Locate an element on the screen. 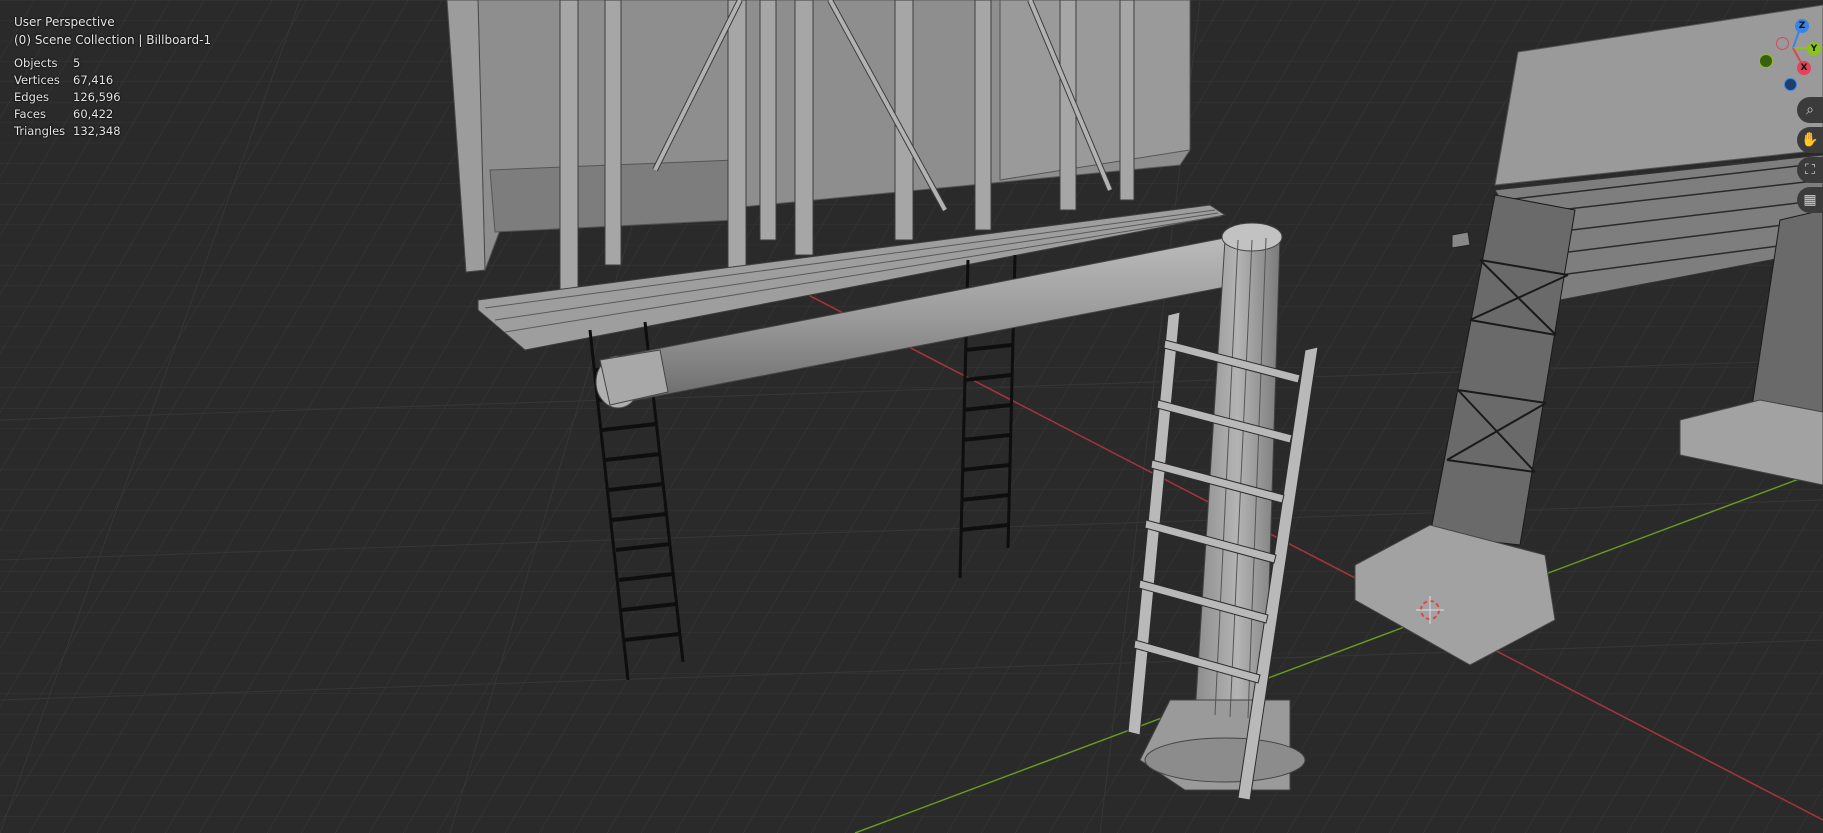 This screenshot has width=1823, height=833. pan-icon: ✋ is located at coordinates (1810, 140).